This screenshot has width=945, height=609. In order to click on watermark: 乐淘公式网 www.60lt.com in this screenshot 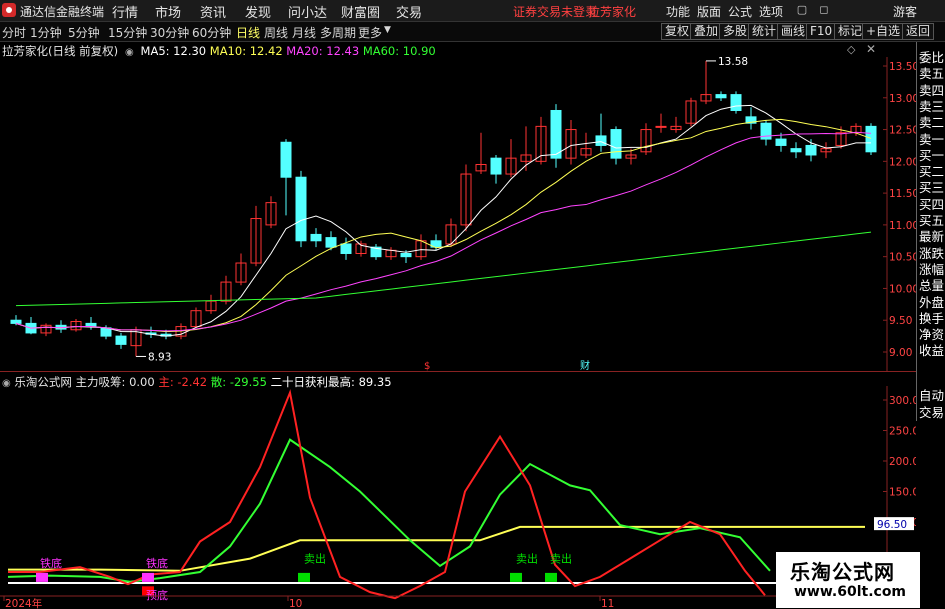, I will do `click(848, 580)`.